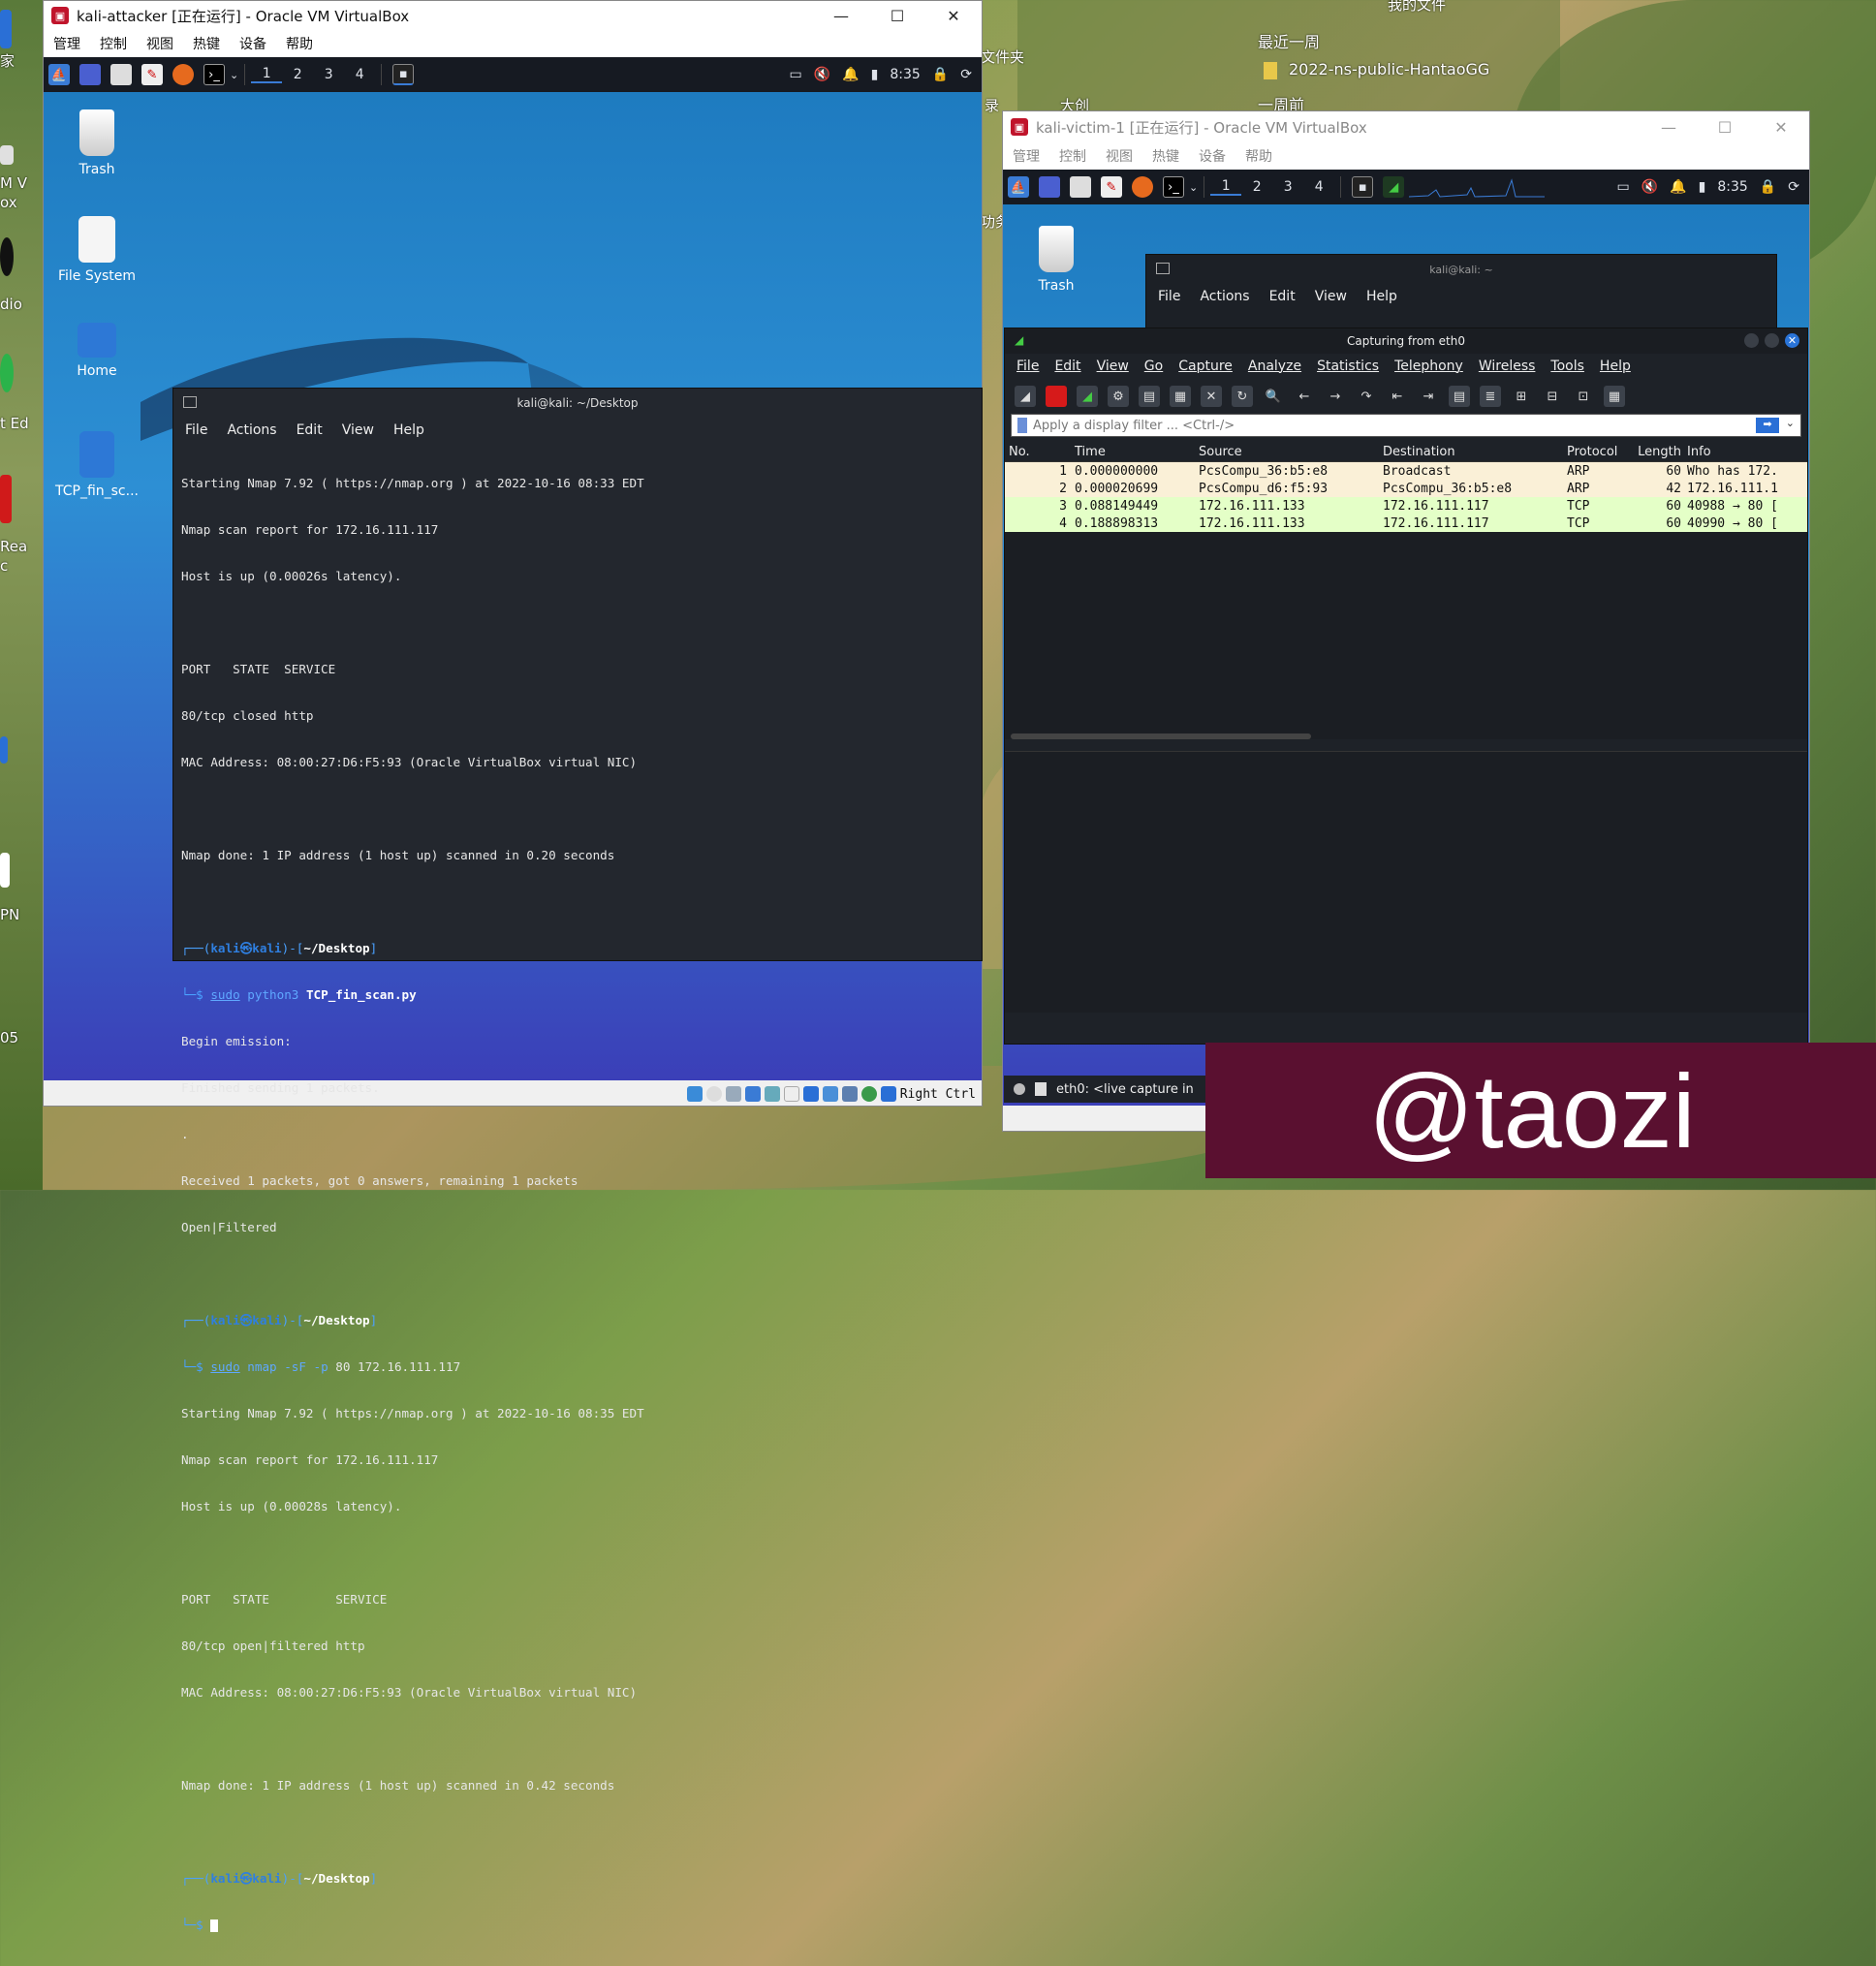  I want to click on column-no: No., so click(1038, 452).